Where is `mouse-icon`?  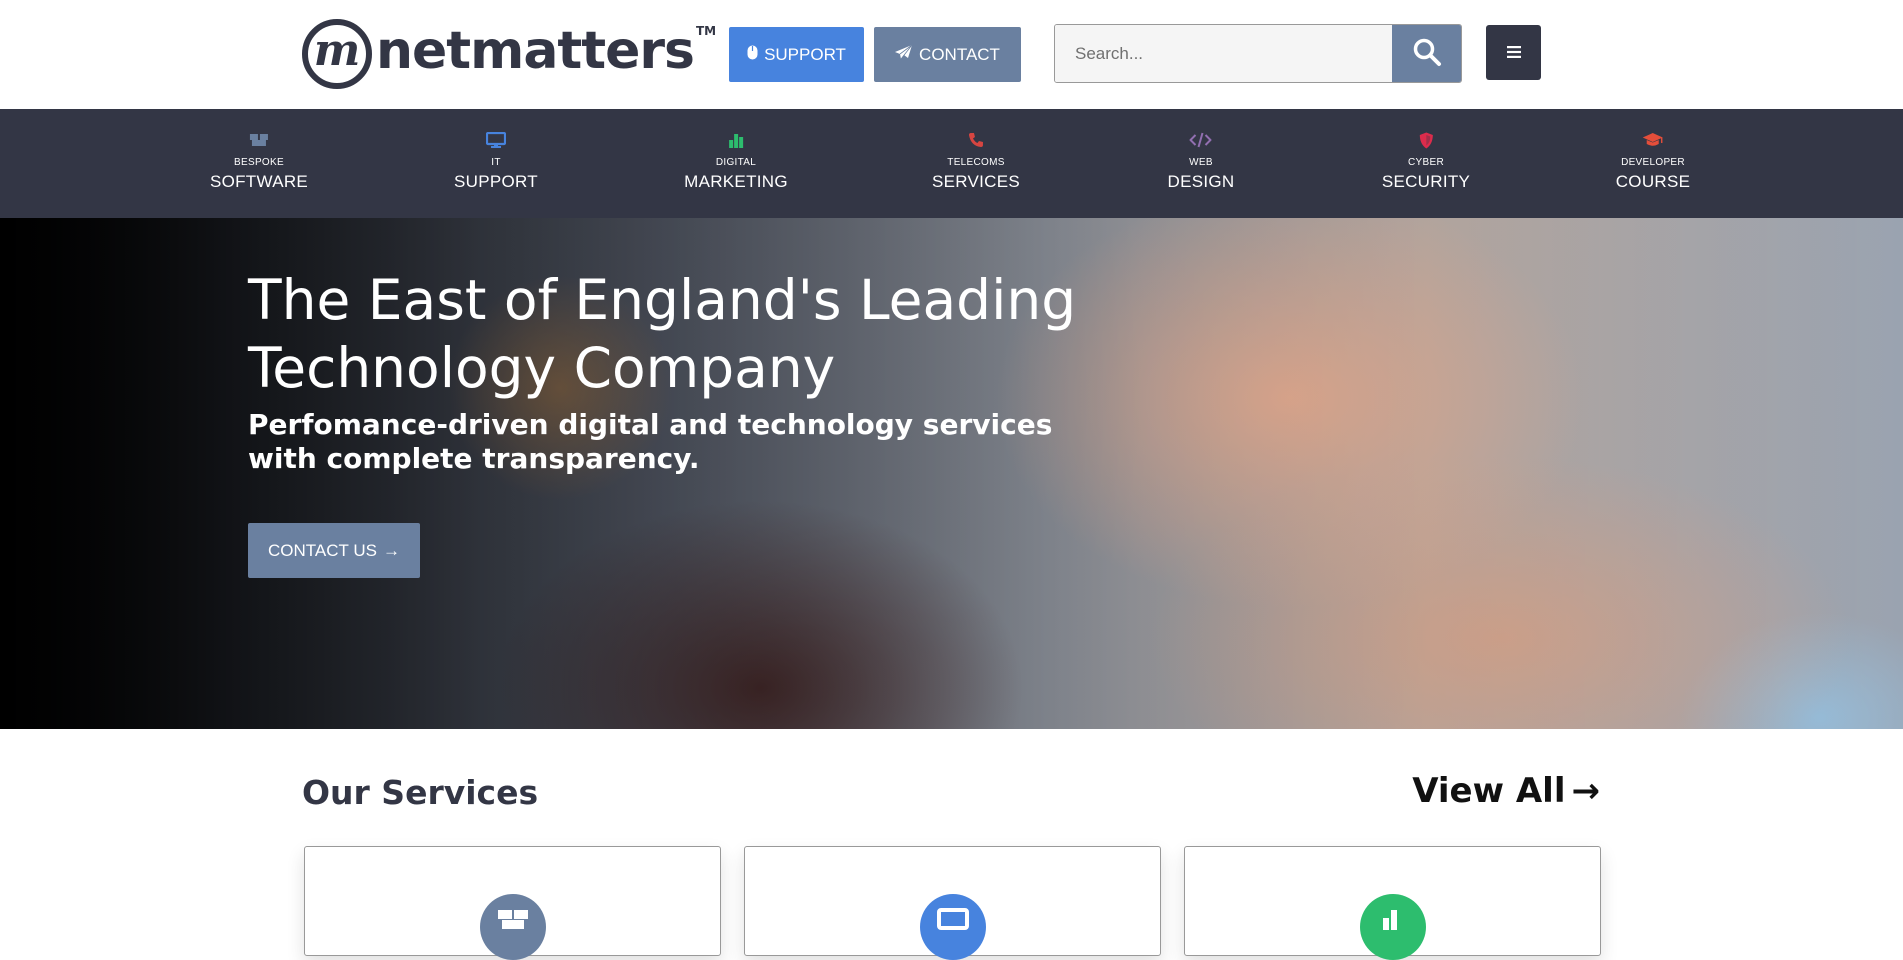
mouse-icon is located at coordinates (752, 54).